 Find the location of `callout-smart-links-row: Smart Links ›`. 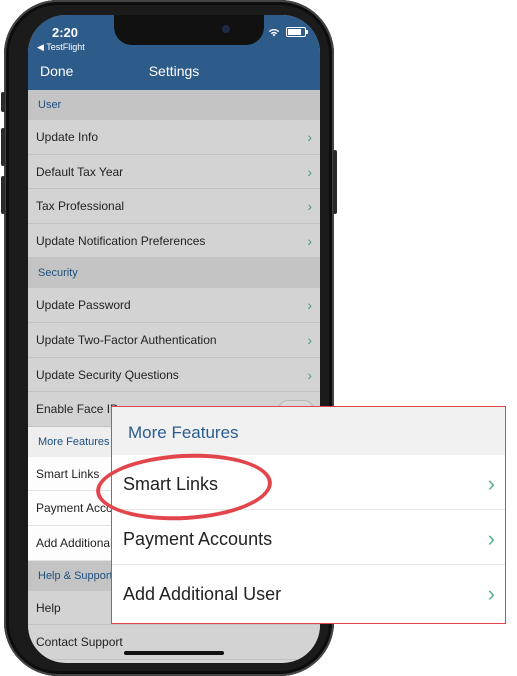

callout-smart-links-row: Smart Links › is located at coordinates (308, 482).